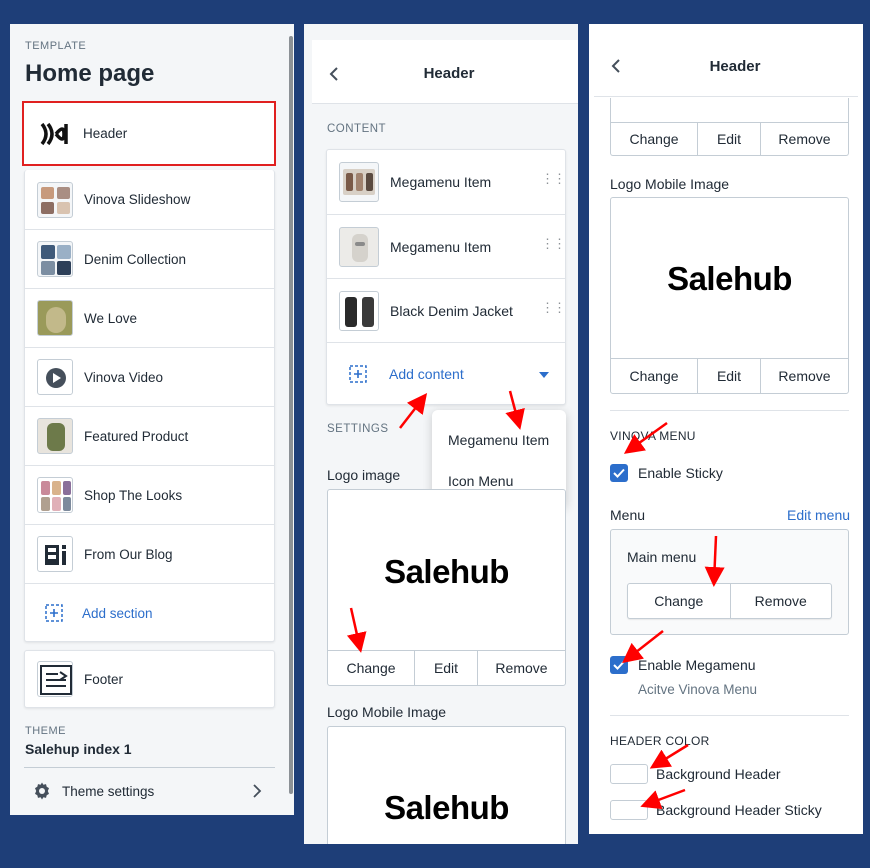 The width and height of the screenshot is (870, 868). I want to click on enable-sticky-checkbox, so click(619, 473).